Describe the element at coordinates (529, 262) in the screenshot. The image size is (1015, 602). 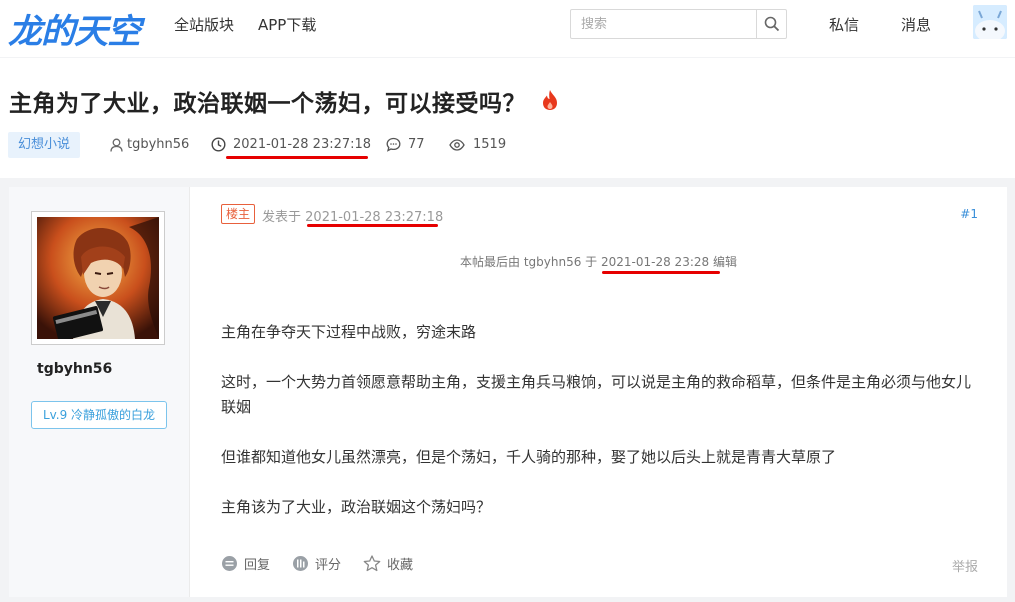
I see `edit-note-prefix: 本帖最后由 tgbyhn56 于` at that location.